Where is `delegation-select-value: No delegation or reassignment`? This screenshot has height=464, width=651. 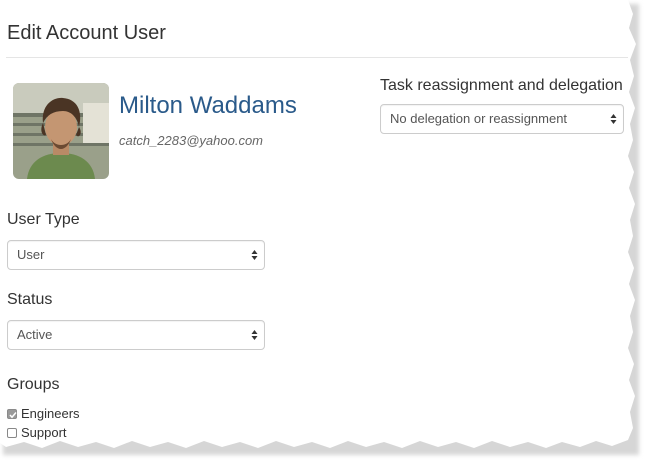
delegation-select-value: No delegation or reassignment is located at coordinates (479, 118).